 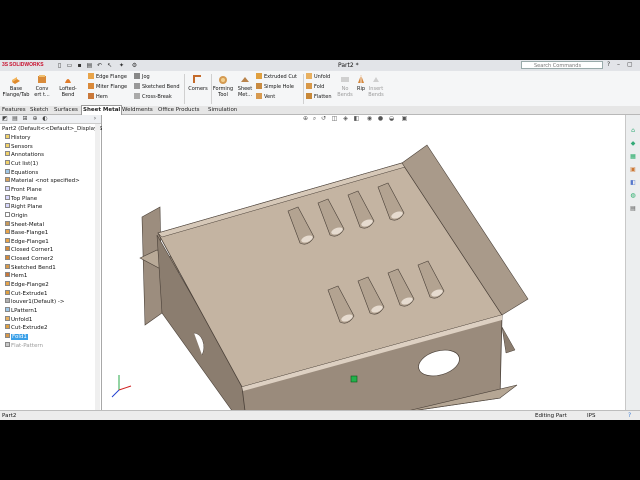 What do you see at coordinates (19, 146) in the screenshot?
I see `tree-item-sensors: Sensors` at bounding box center [19, 146].